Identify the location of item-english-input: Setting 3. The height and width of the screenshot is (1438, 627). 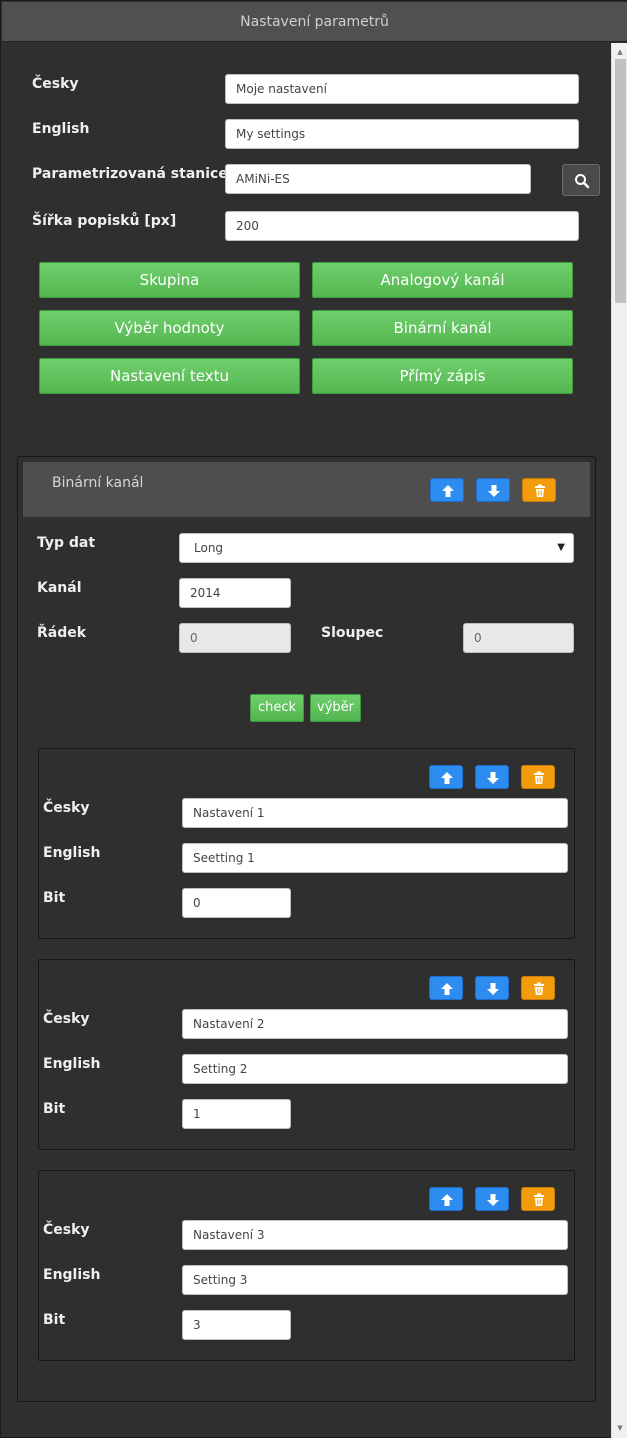
(375, 1280).